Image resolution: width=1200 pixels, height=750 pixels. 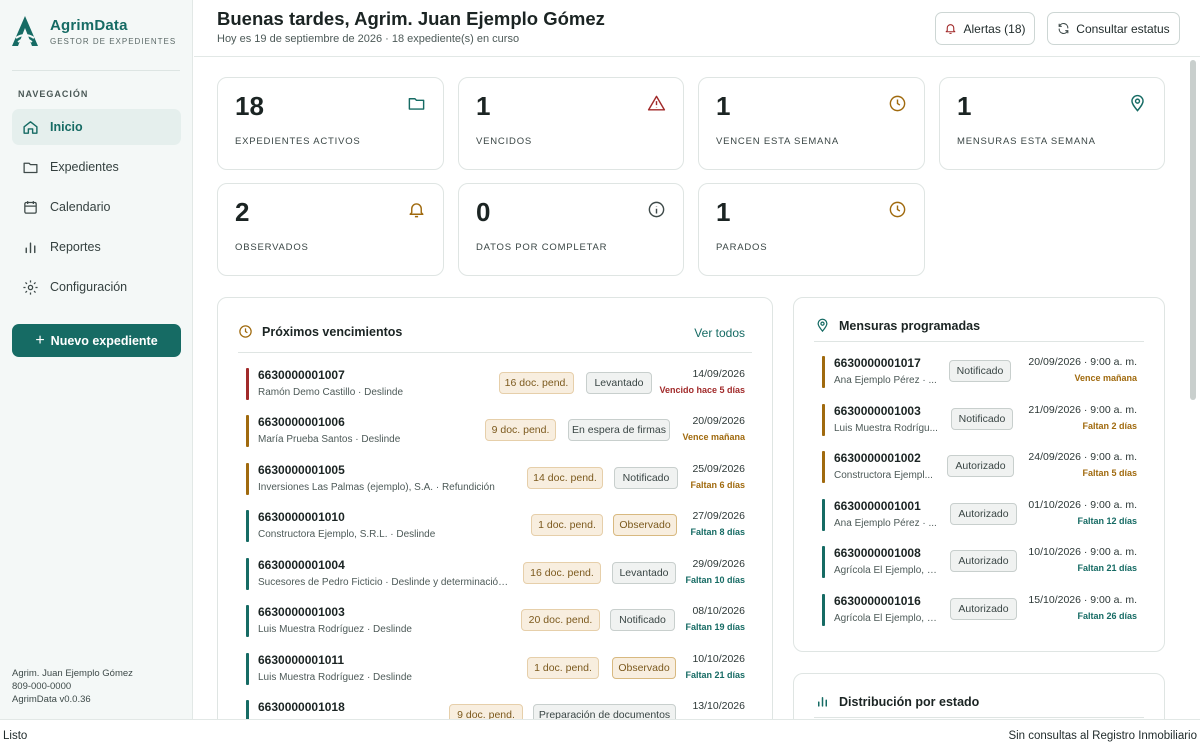 What do you see at coordinates (96, 247) in the screenshot?
I see `sidebar-item-reportes: Reportes` at bounding box center [96, 247].